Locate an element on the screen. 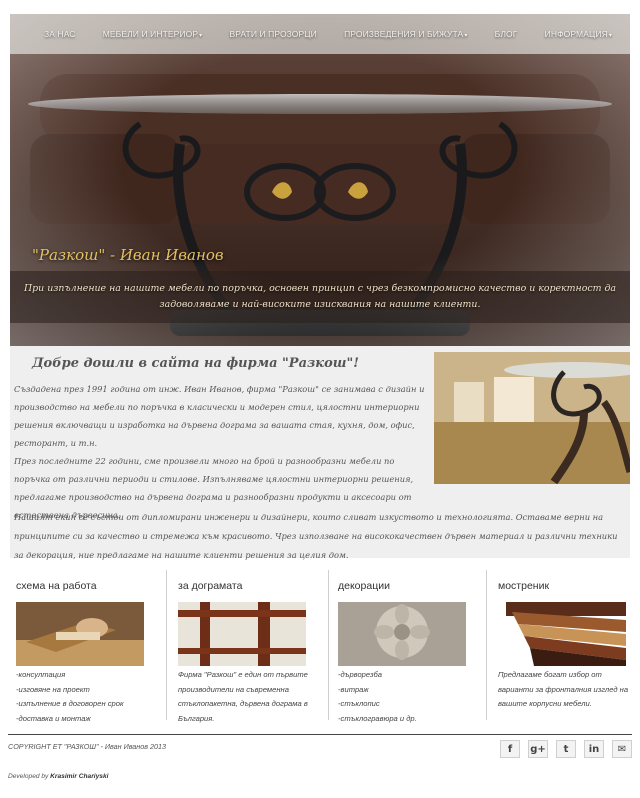 The height and width of the screenshot is (798, 640). social-links: f g+ t in ✉ is located at coordinates (566, 749).